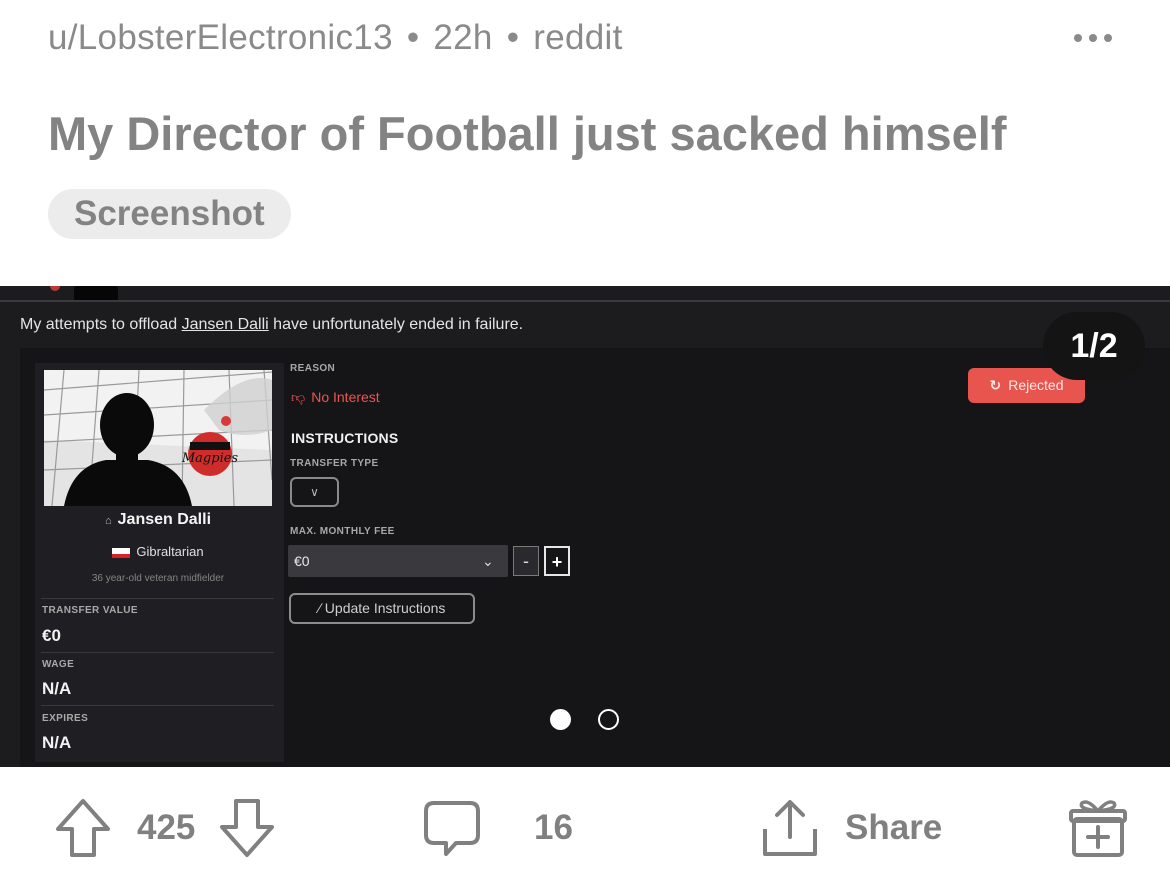 Image resolution: width=1170 pixels, height=876 pixels. I want to click on decrease-fee-button: -, so click(526, 561).